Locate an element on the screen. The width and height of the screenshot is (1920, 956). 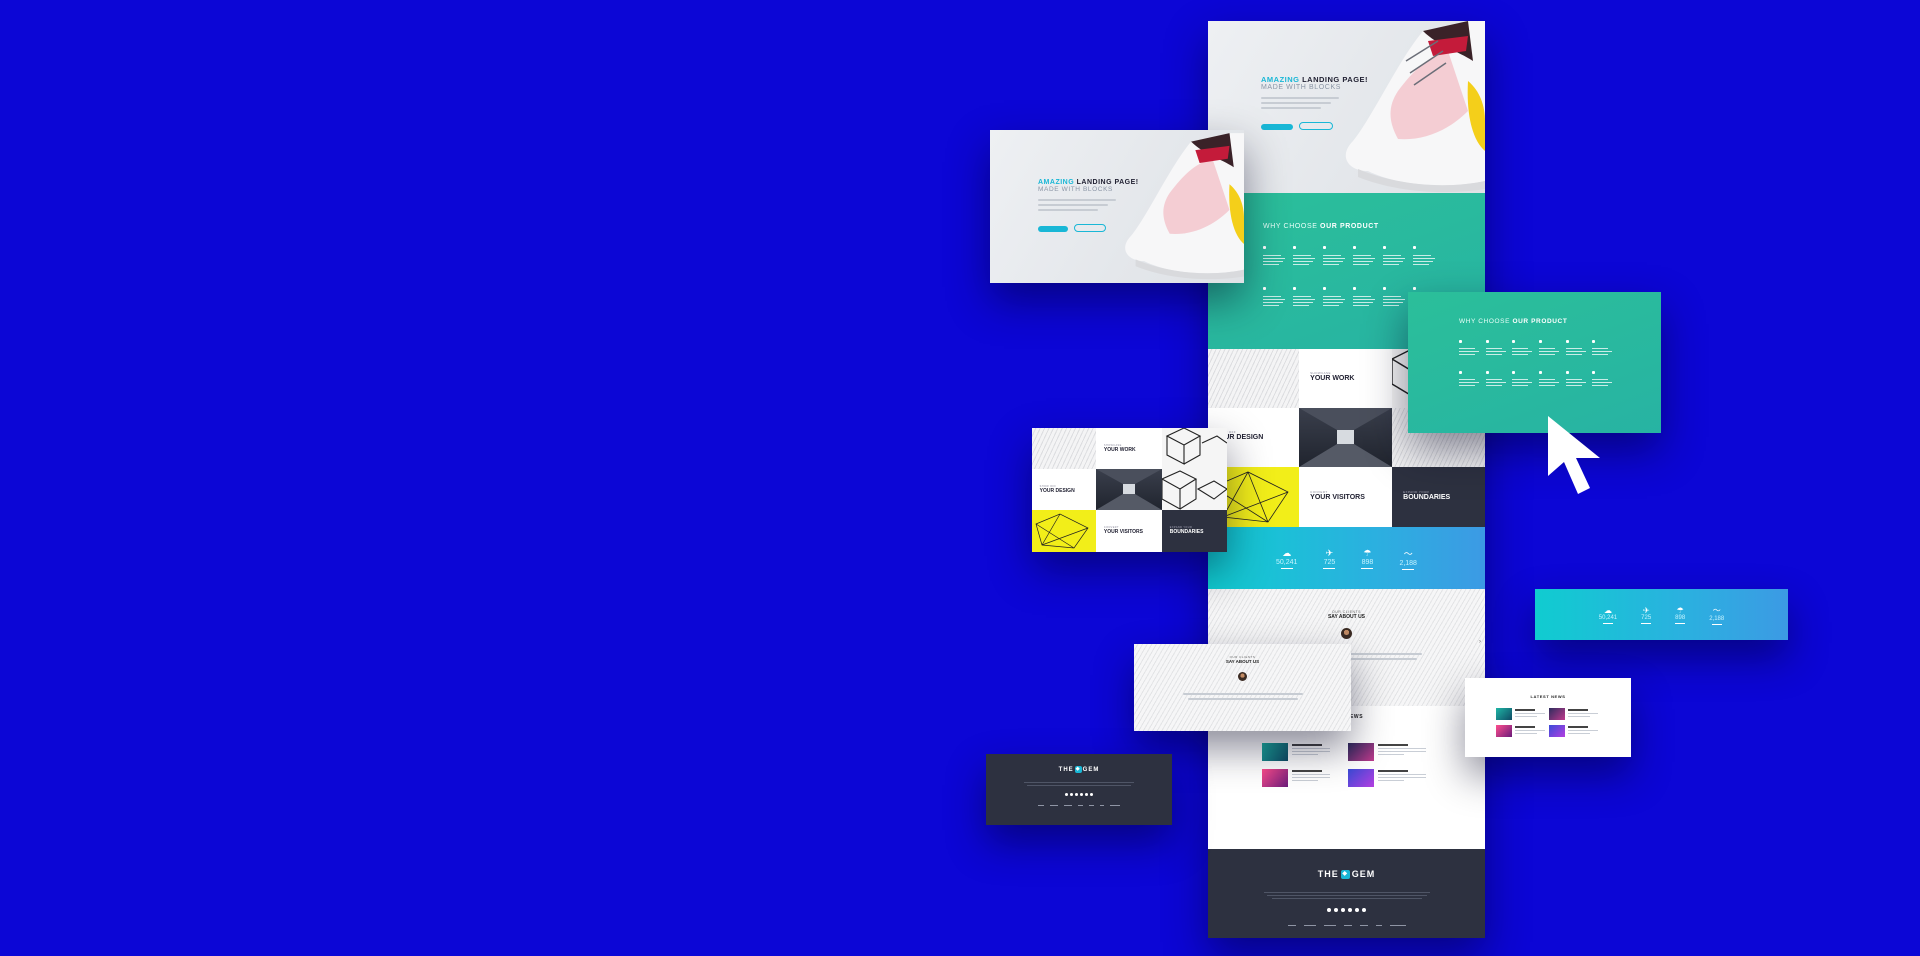
cursor-arrow-icon is located at coordinates (1574, 455).